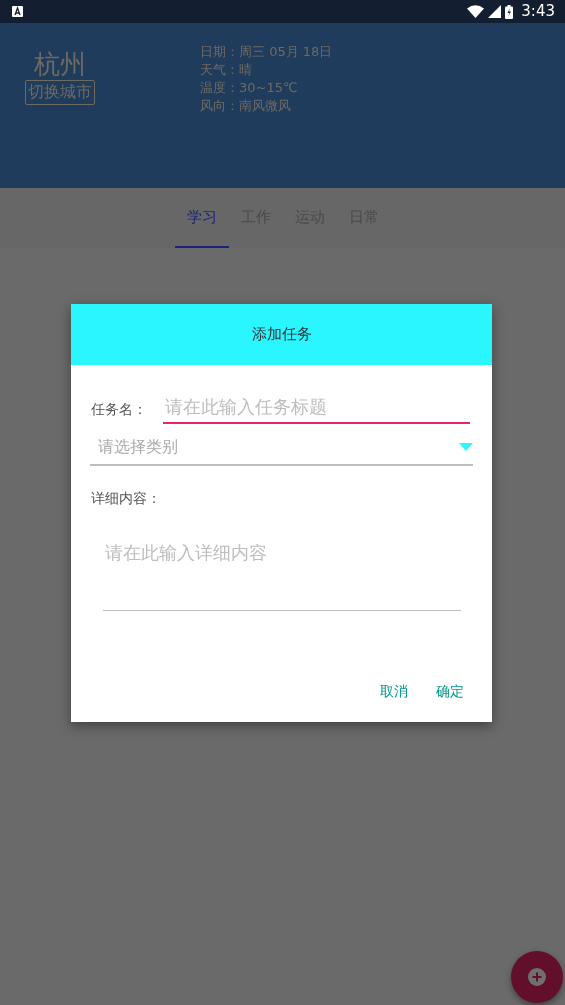 The height and width of the screenshot is (1005, 565). I want to click on city-name: 杭州, so click(60, 65).